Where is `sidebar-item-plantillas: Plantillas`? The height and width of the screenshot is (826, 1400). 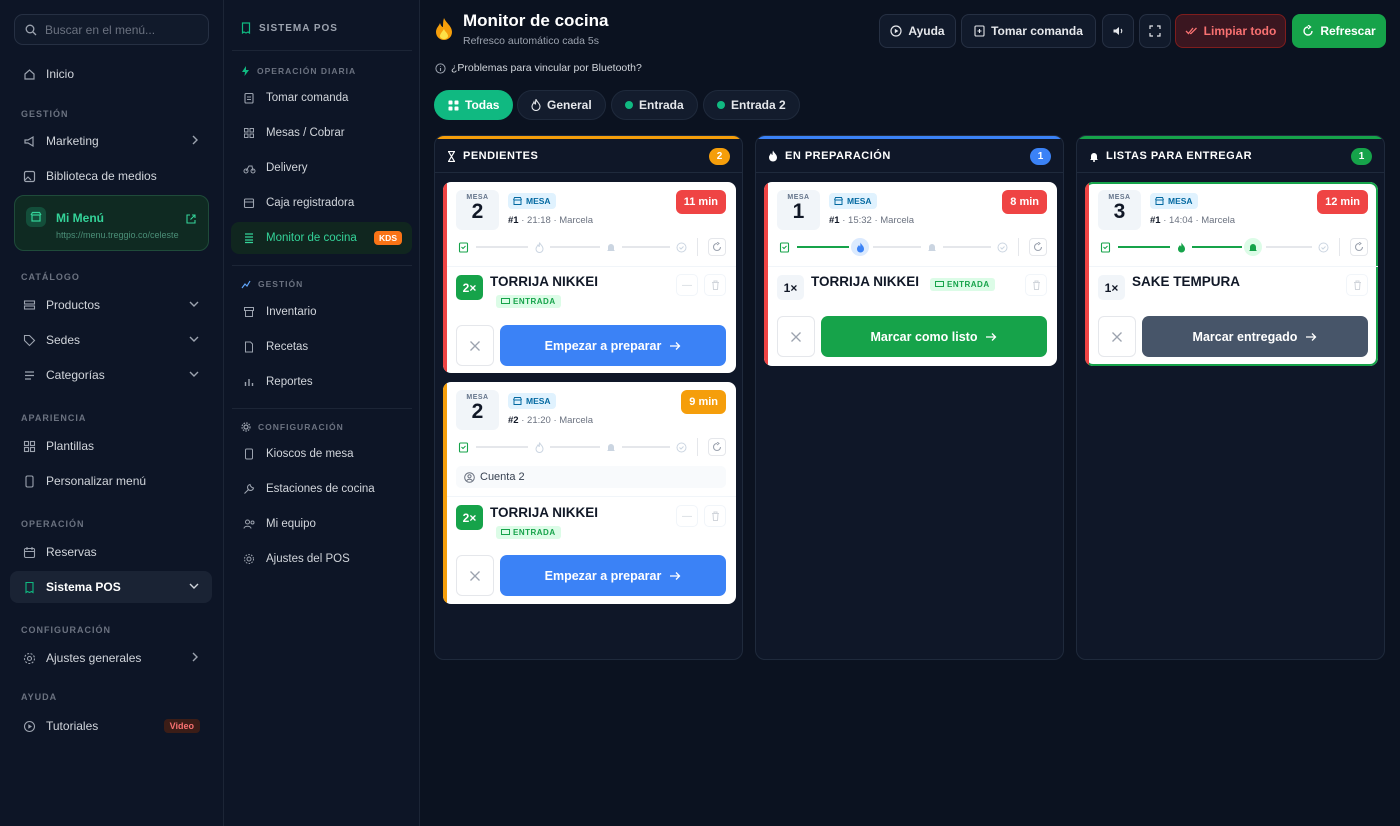 sidebar-item-plantillas: Plantillas is located at coordinates (111, 446).